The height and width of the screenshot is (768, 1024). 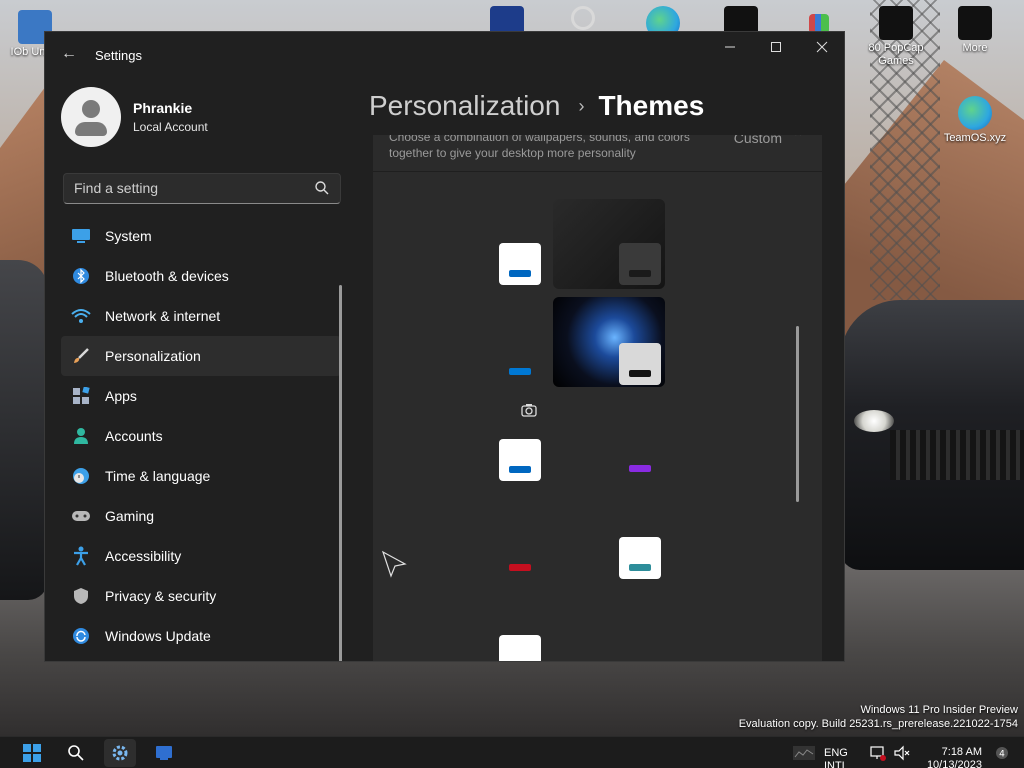 What do you see at coordinates (520, 371) in the screenshot?
I see `theme-tile-2-accent` at bounding box center [520, 371].